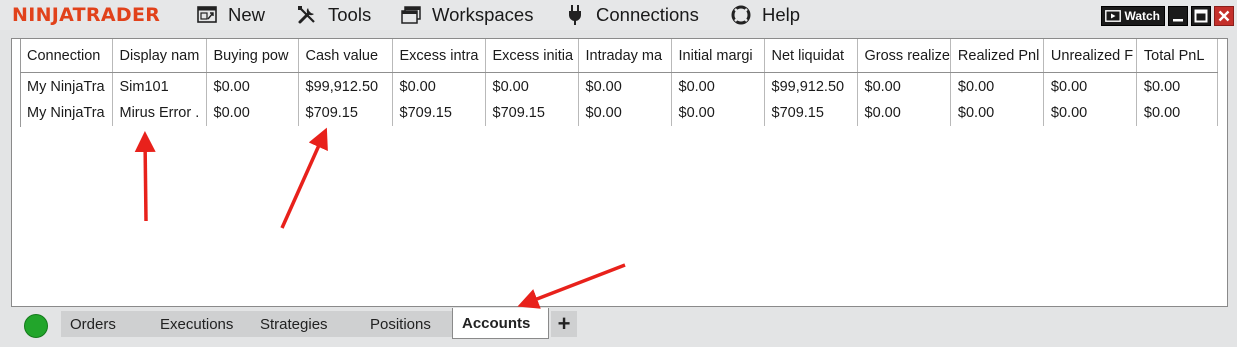 The height and width of the screenshot is (347, 1237). Describe the element at coordinates (500, 323) in the screenshot. I see `tab-accounts: Accounts` at that location.